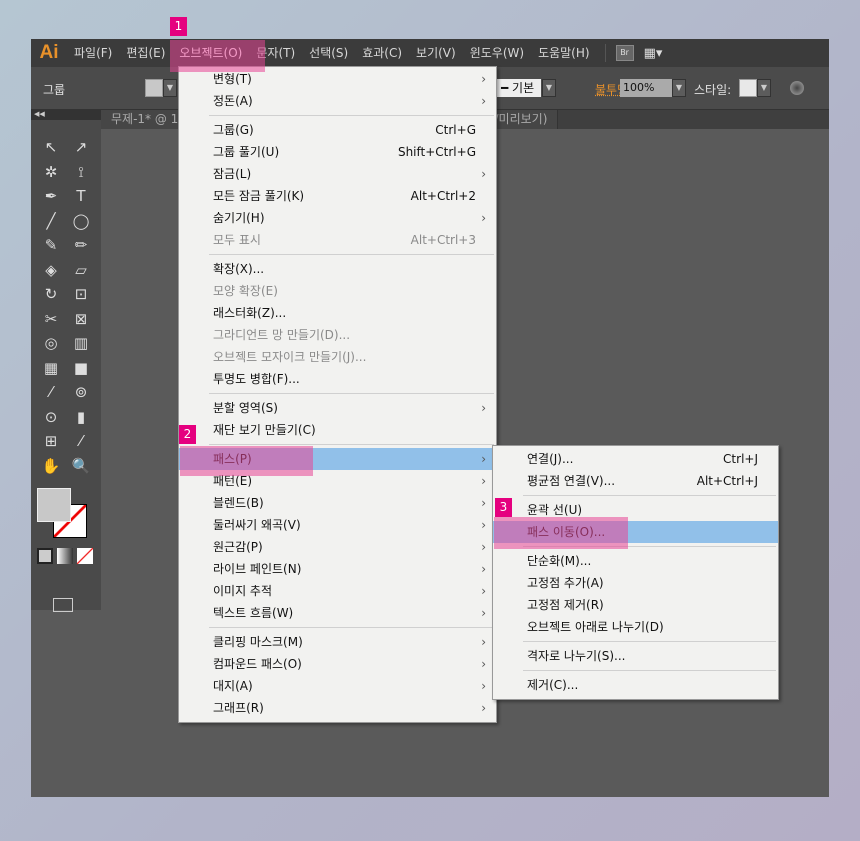  I want to click on menu-item: 모두 표시 Alt+Ctrl+3, so click(337, 240).